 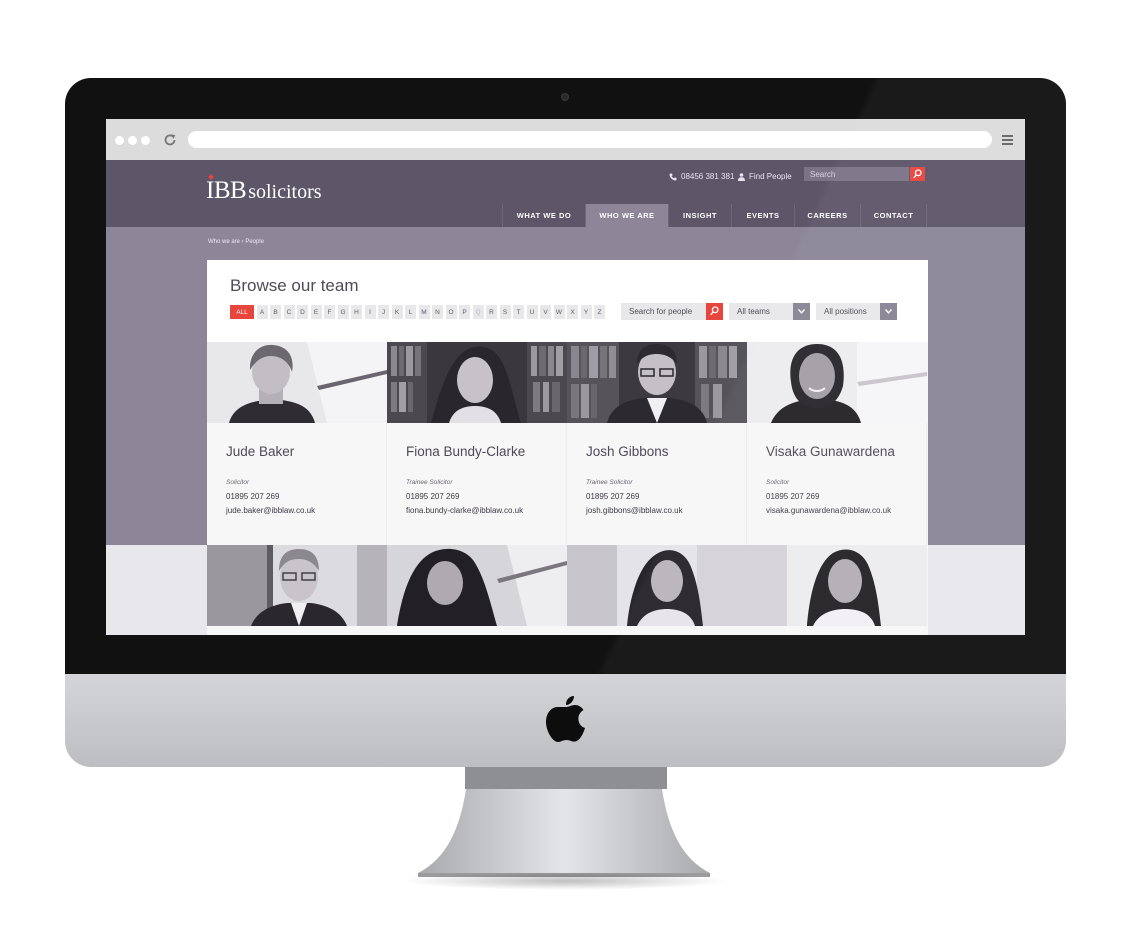 What do you see at coordinates (119, 140) in the screenshot?
I see `window-close-dot` at bounding box center [119, 140].